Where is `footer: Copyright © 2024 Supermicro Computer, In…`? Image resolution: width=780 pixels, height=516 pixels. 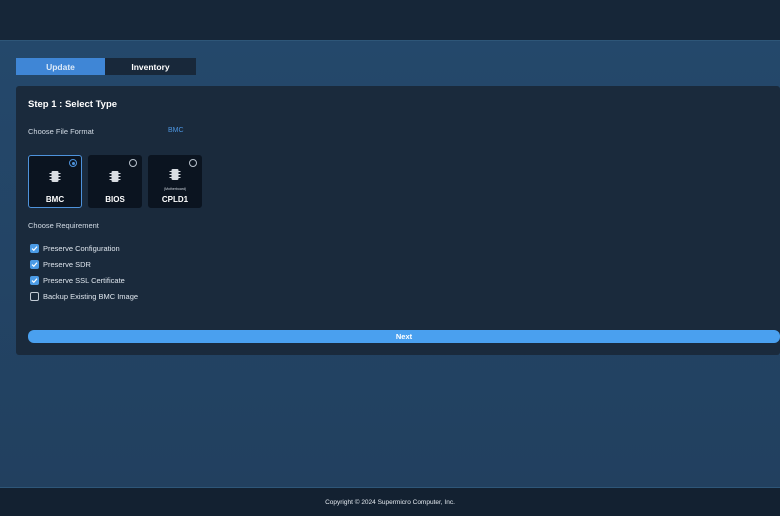 footer: Copyright © 2024 Supermicro Computer, In… is located at coordinates (390, 501).